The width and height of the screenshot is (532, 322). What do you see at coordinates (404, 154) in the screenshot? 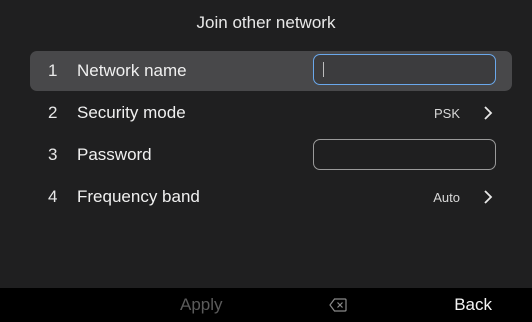
I see `password-input` at bounding box center [404, 154].